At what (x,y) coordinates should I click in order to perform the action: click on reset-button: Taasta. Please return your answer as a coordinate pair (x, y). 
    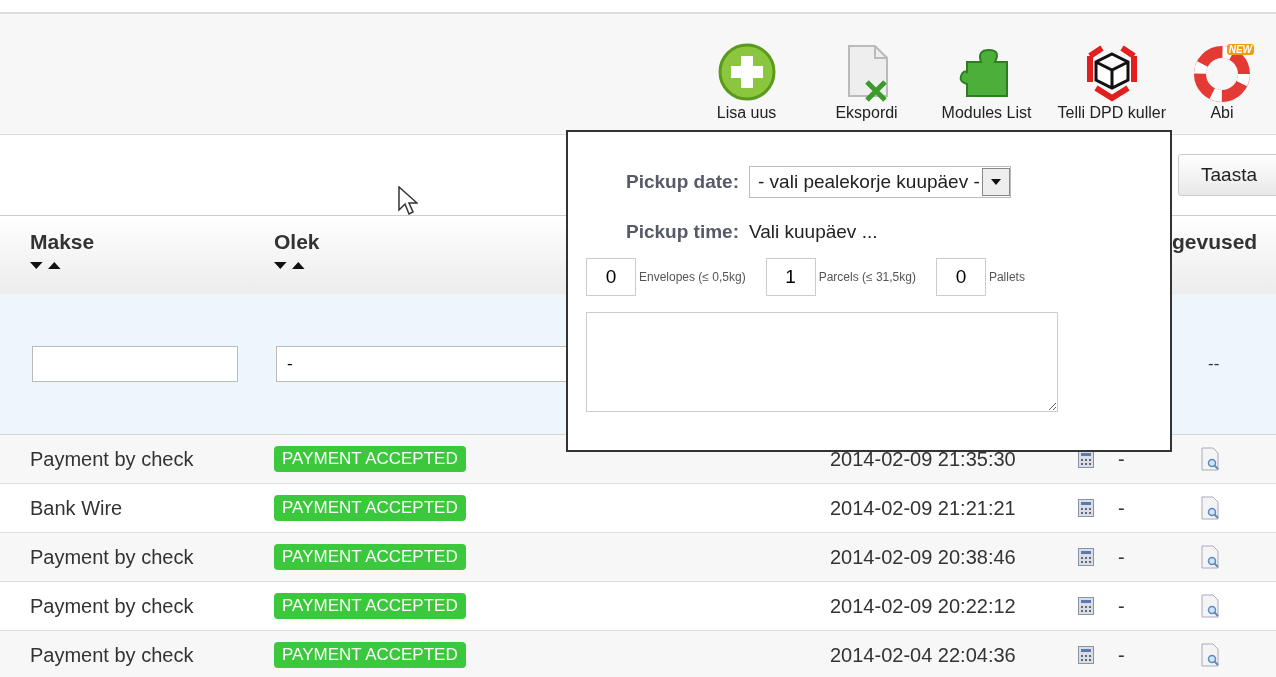
    Looking at the image, I should click on (1227, 175).